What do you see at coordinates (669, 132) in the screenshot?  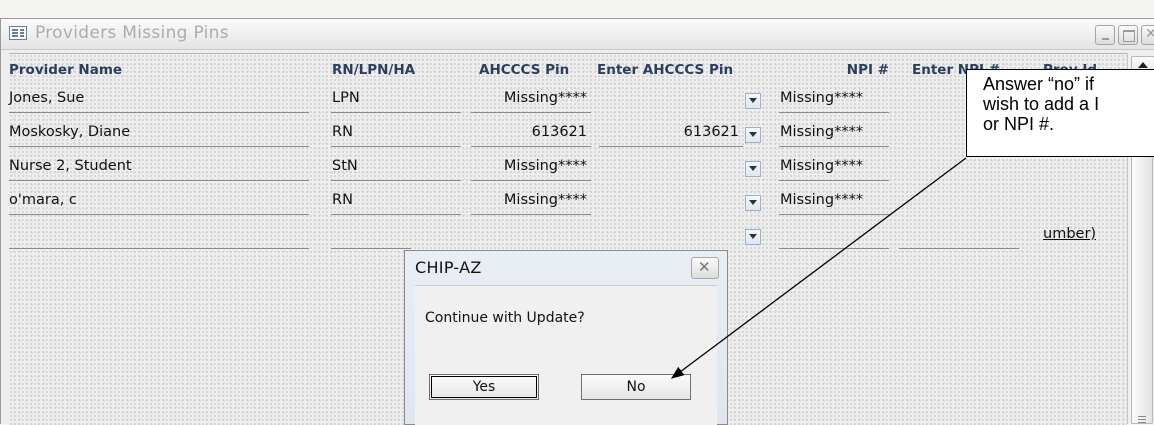 I see `cell-enter-ahcccs-pin: 613621` at bounding box center [669, 132].